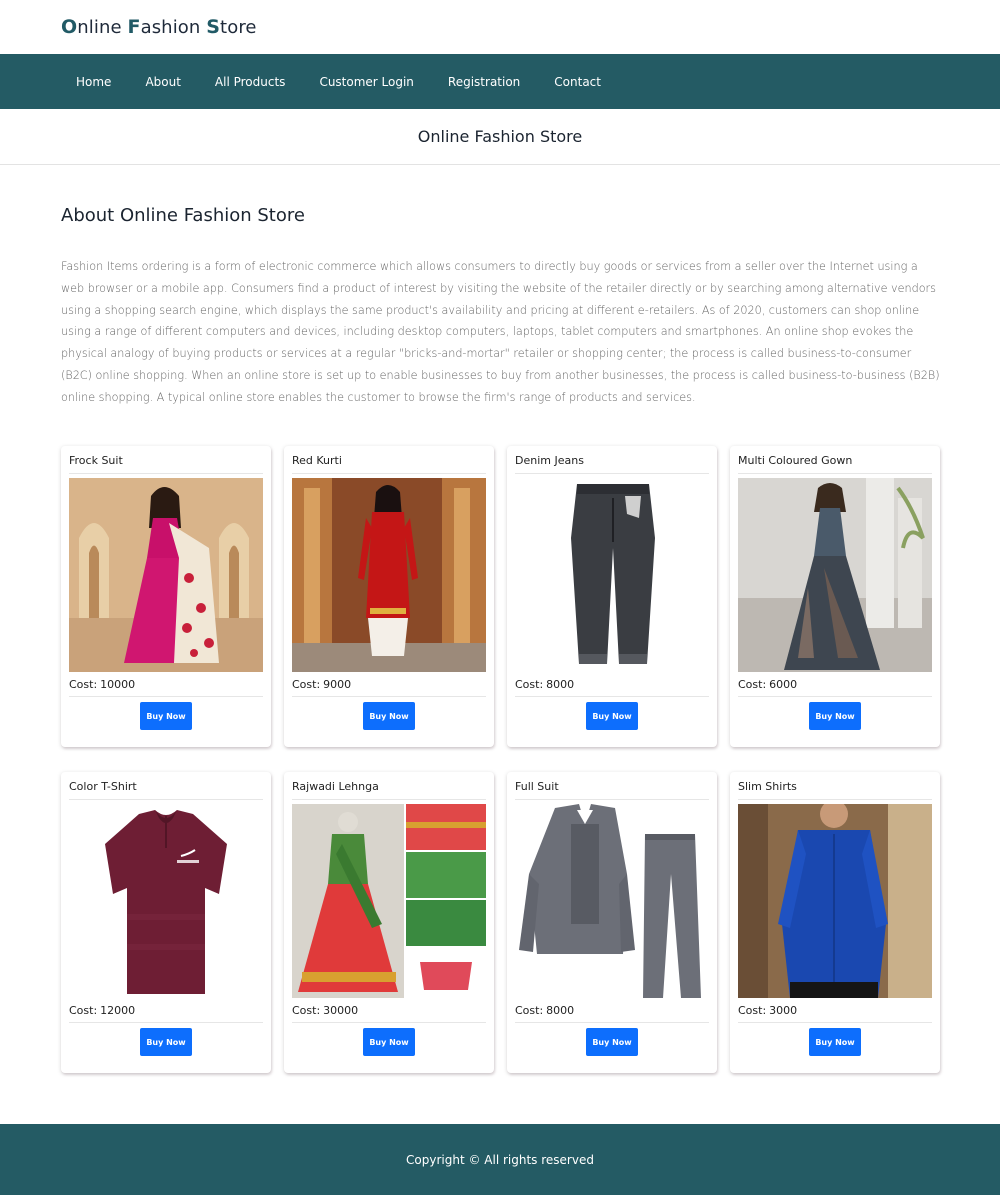  What do you see at coordinates (577, 82) in the screenshot?
I see `nav-contact: Contact` at bounding box center [577, 82].